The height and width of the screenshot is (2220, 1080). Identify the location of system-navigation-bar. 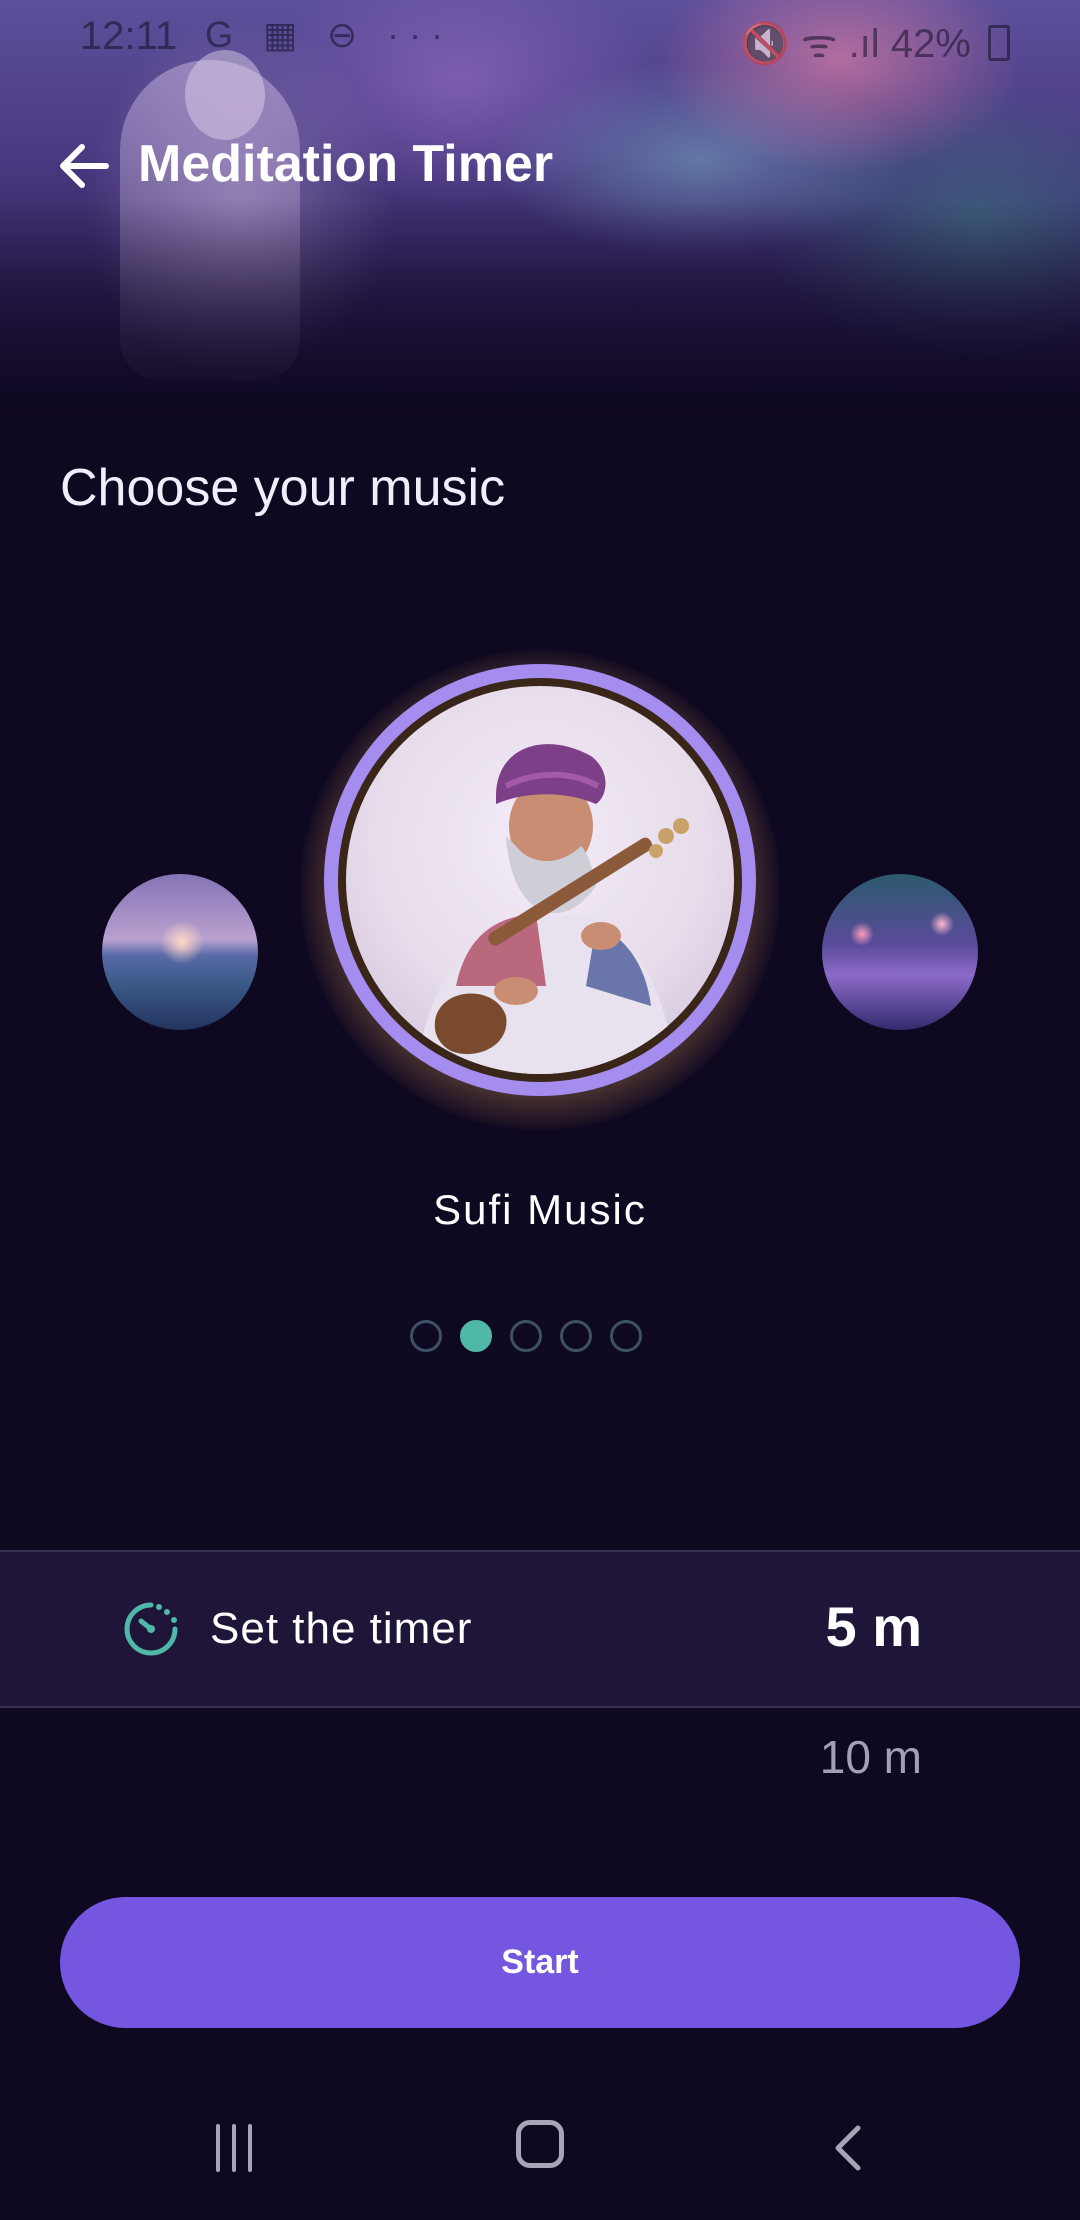
(540, 2160).